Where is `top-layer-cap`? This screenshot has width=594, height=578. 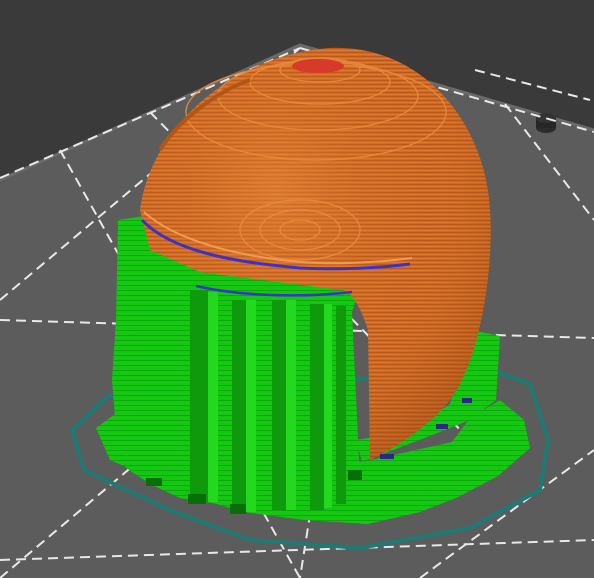 top-layer-cap is located at coordinates (318, 66).